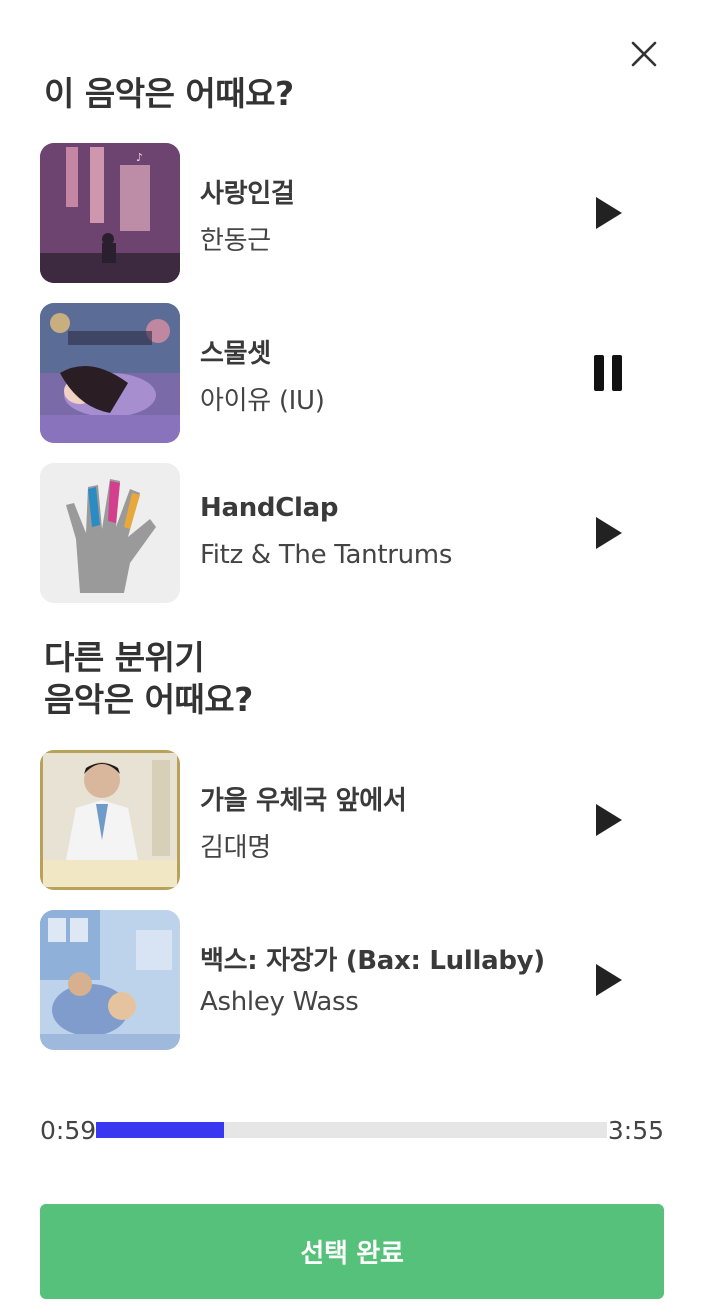  I want to click on track-item: ♪ 사랑인걸 한동근, so click(352, 213).